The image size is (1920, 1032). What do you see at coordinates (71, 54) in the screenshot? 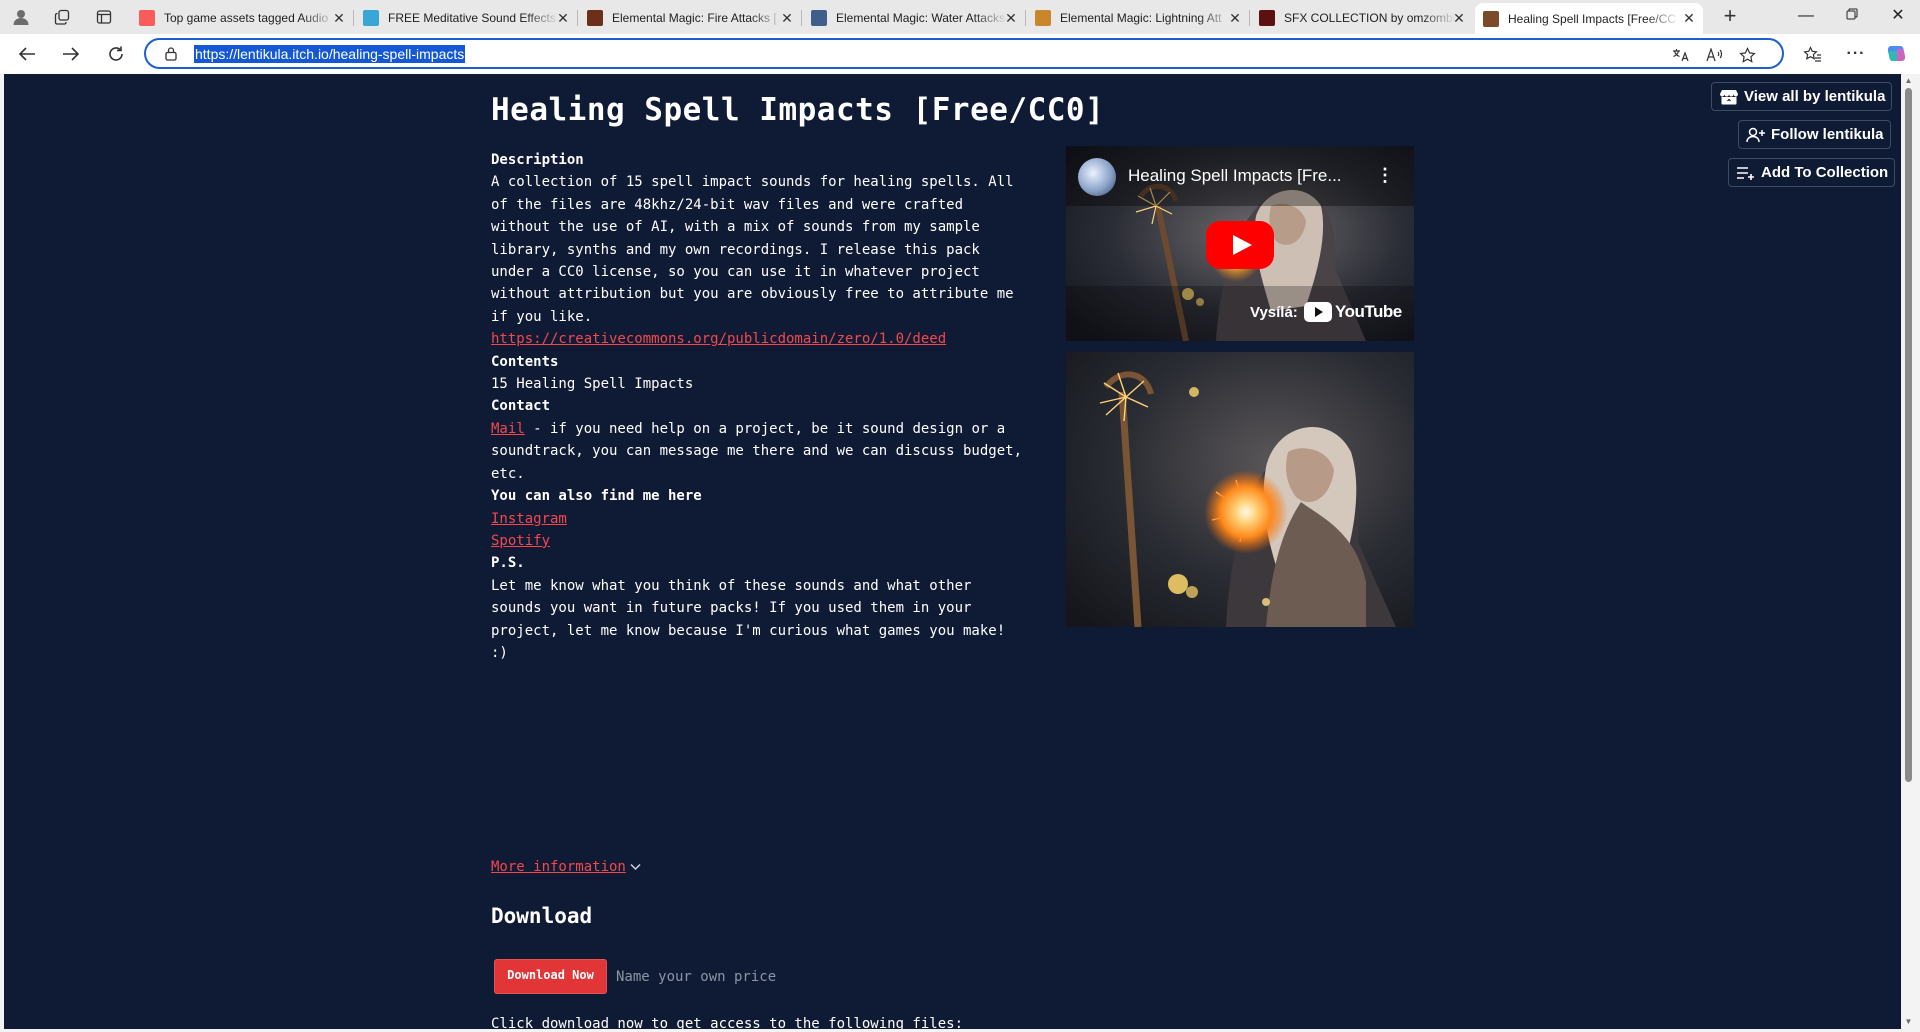
I see `forward-button` at bounding box center [71, 54].